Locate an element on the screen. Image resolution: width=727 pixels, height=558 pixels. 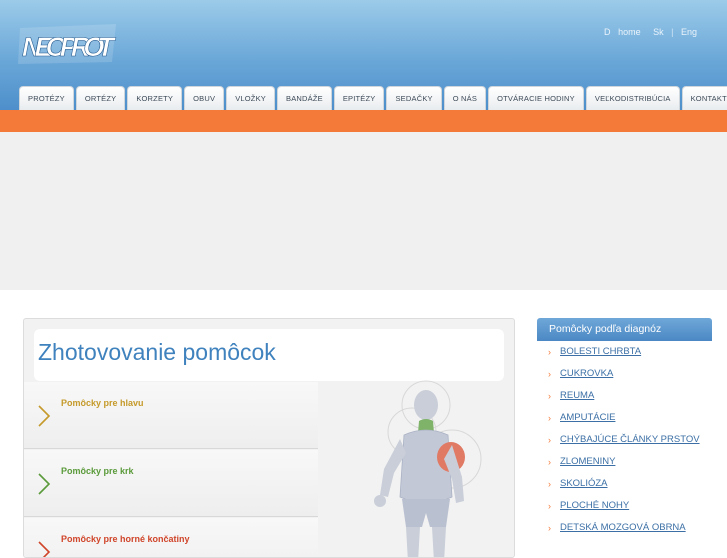
tab-velkodistribucia: VEĽKODISTRIBÚCIA is located at coordinates (632, 98).